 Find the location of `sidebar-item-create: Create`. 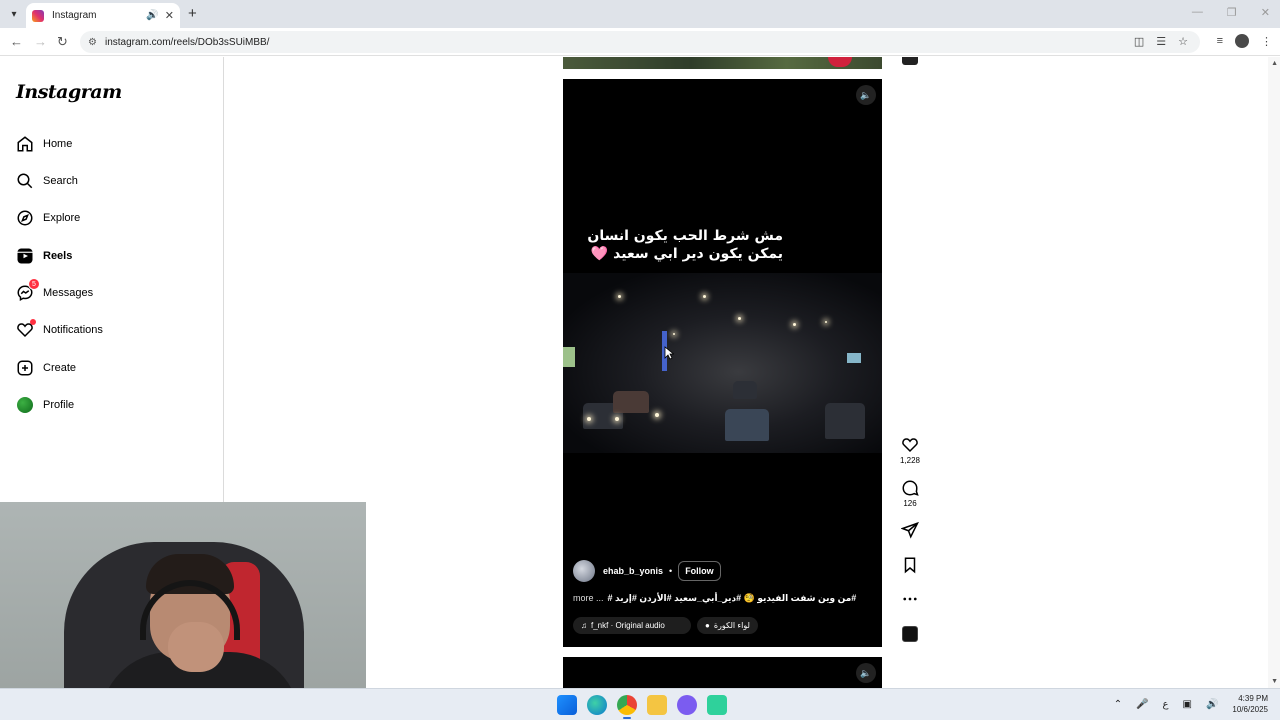

sidebar-item-create: Create is located at coordinates (111, 368).